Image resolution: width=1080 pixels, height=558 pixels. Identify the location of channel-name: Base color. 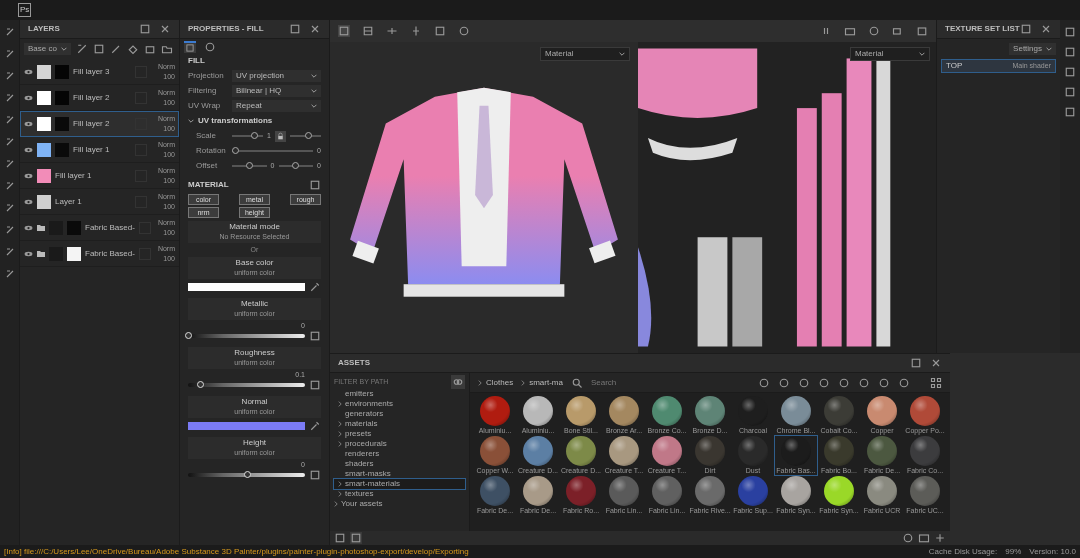
(254, 263).